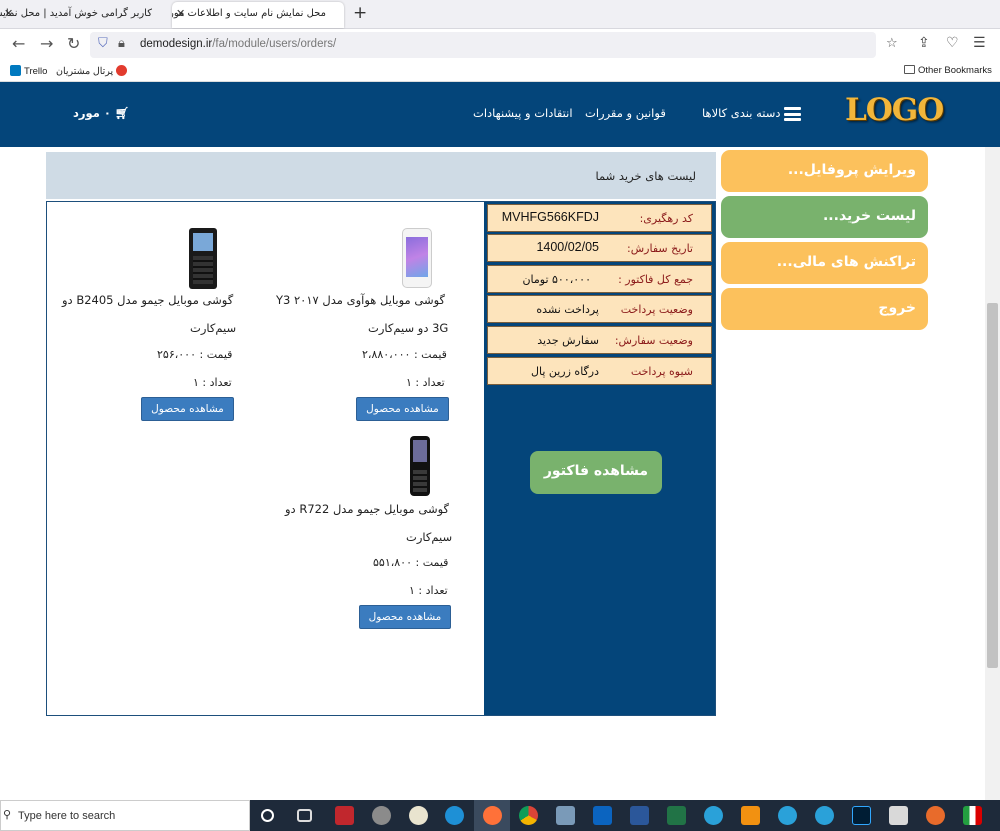 Image resolution: width=1000 pixels, height=831 pixels. Describe the element at coordinates (625, 113) in the screenshot. I see `rules-link: قوانین و مقررات` at that location.